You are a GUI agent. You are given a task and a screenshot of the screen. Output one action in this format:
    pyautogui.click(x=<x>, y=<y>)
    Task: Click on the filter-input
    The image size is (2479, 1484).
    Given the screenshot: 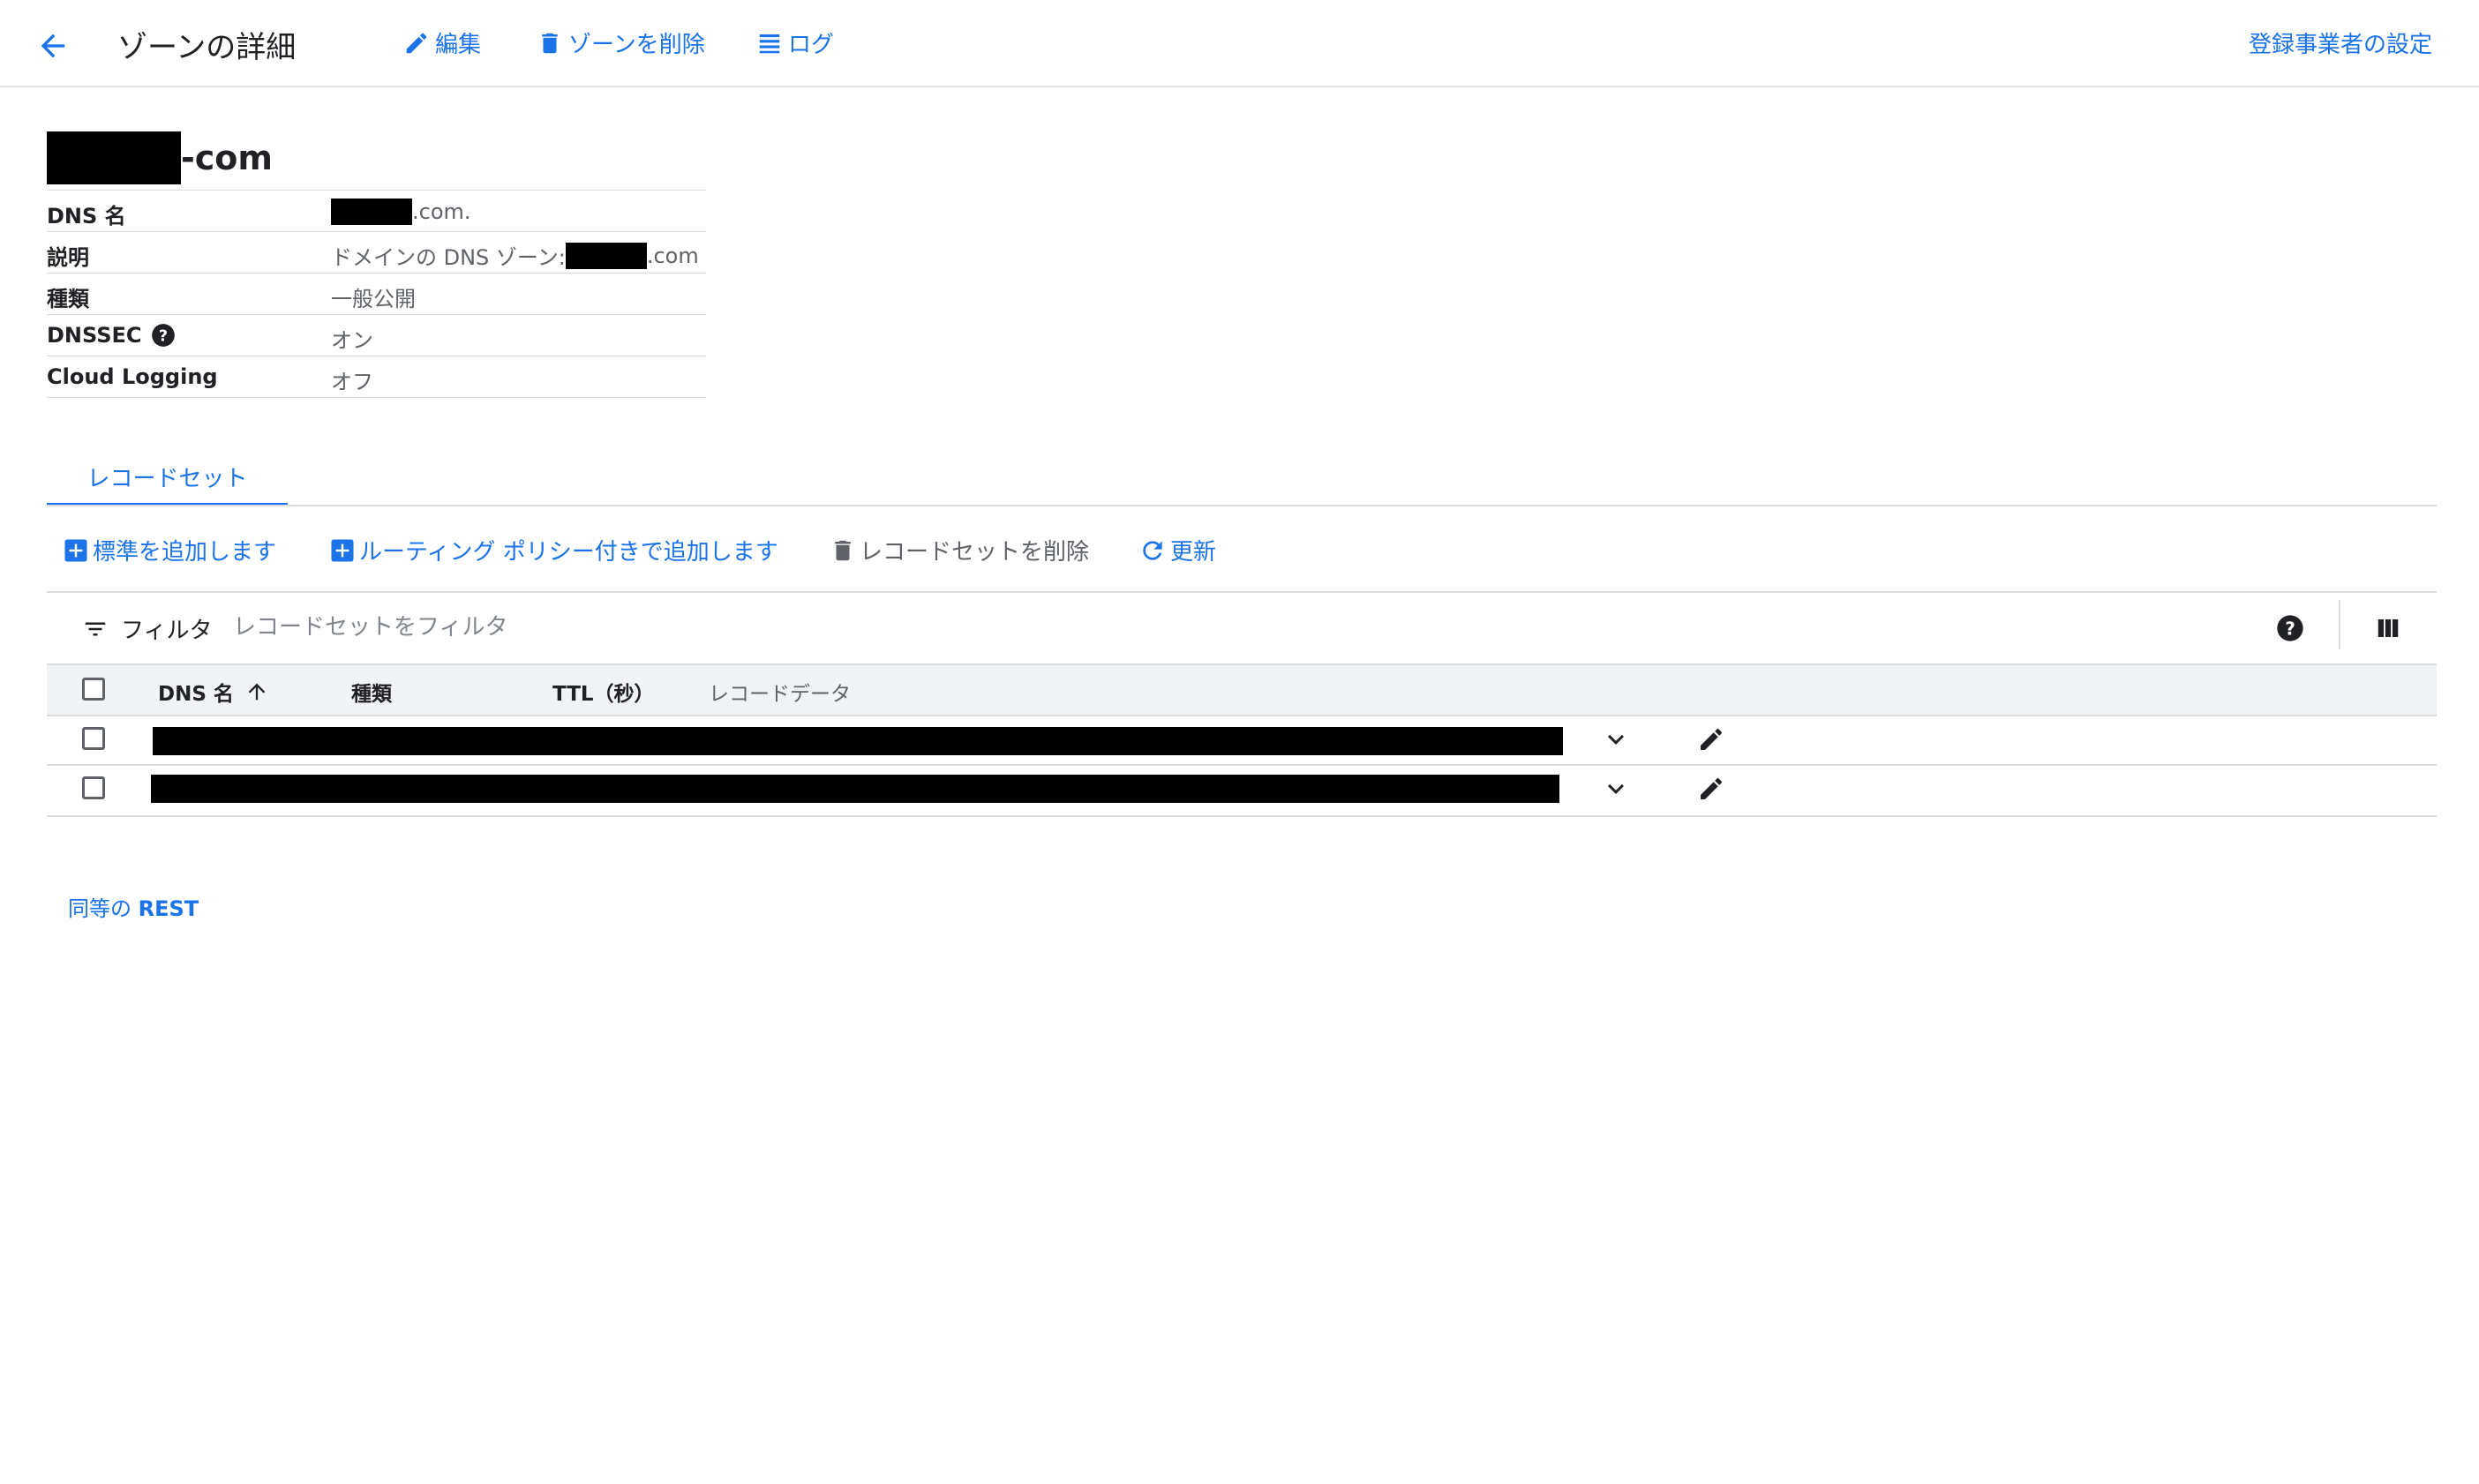 What is the action you would take?
    pyautogui.click(x=542, y=627)
    